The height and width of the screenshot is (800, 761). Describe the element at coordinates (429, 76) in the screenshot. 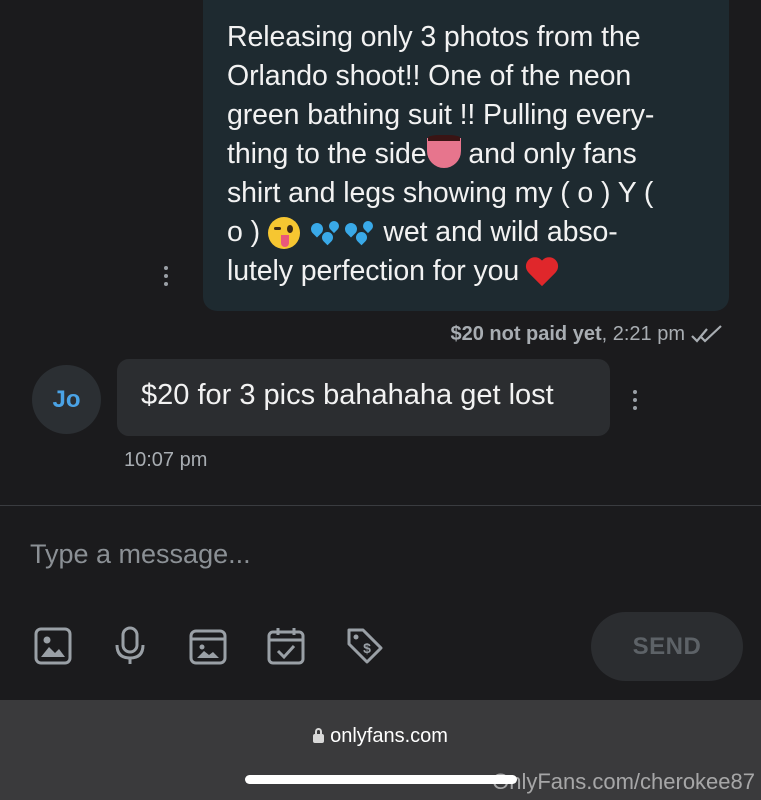

I see `message-line: Orlando shoot!! One of the neon` at that location.